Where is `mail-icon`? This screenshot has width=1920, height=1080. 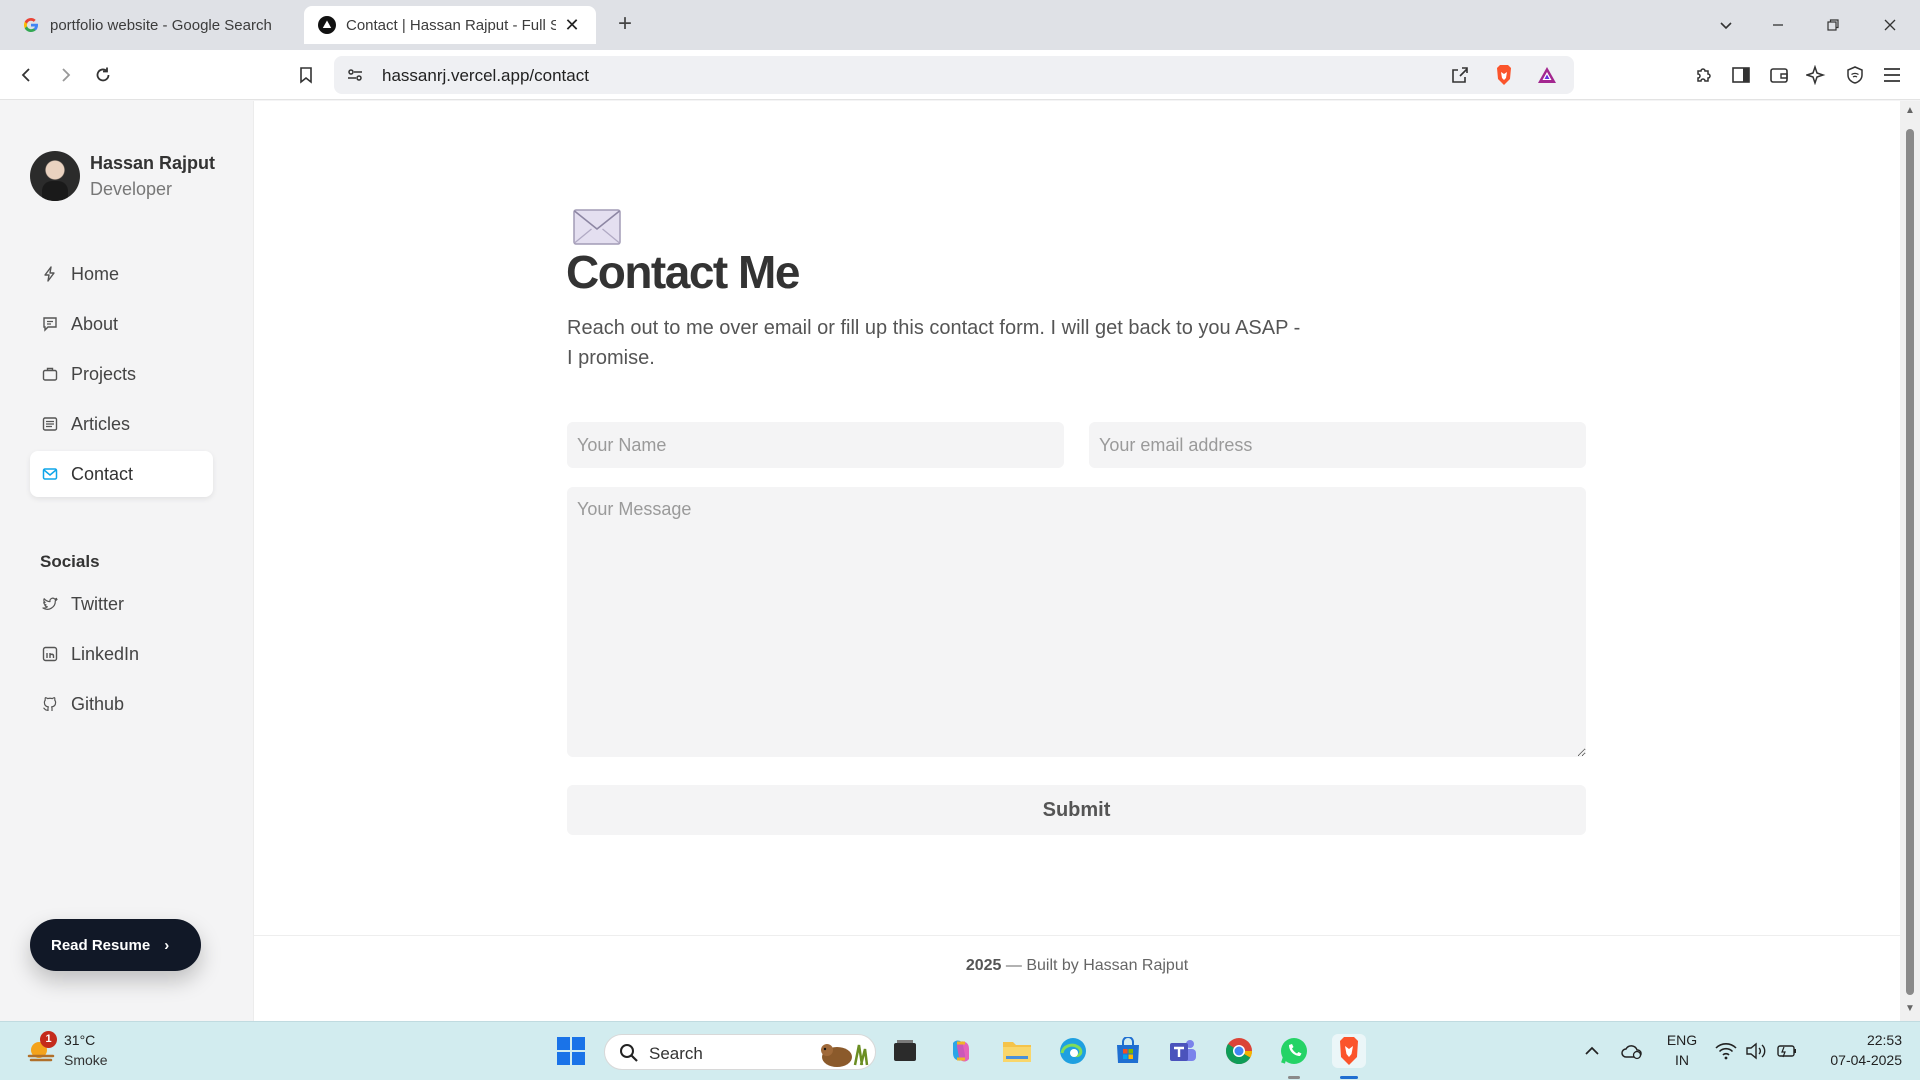 mail-icon is located at coordinates (50, 474).